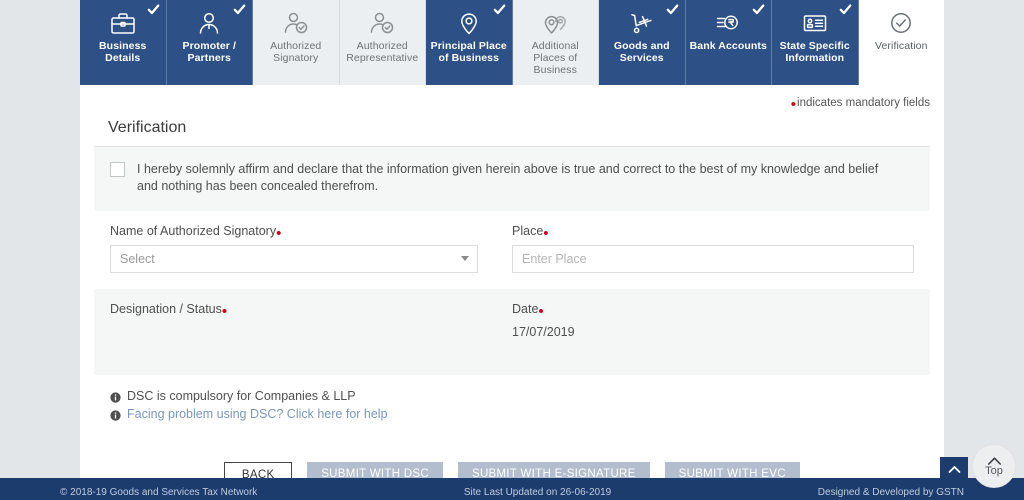 Image resolution: width=1024 pixels, height=500 pixels. I want to click on tab-goods-and-services: Goods and Services, so click(642, 42).